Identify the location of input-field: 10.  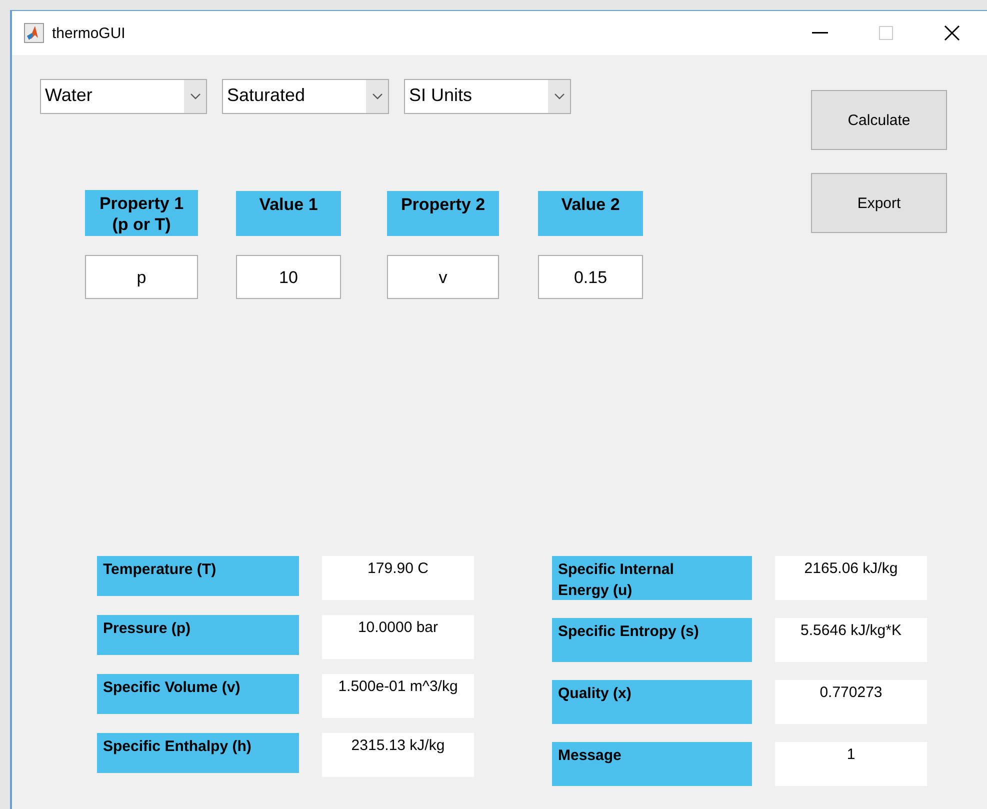
(288, 276).